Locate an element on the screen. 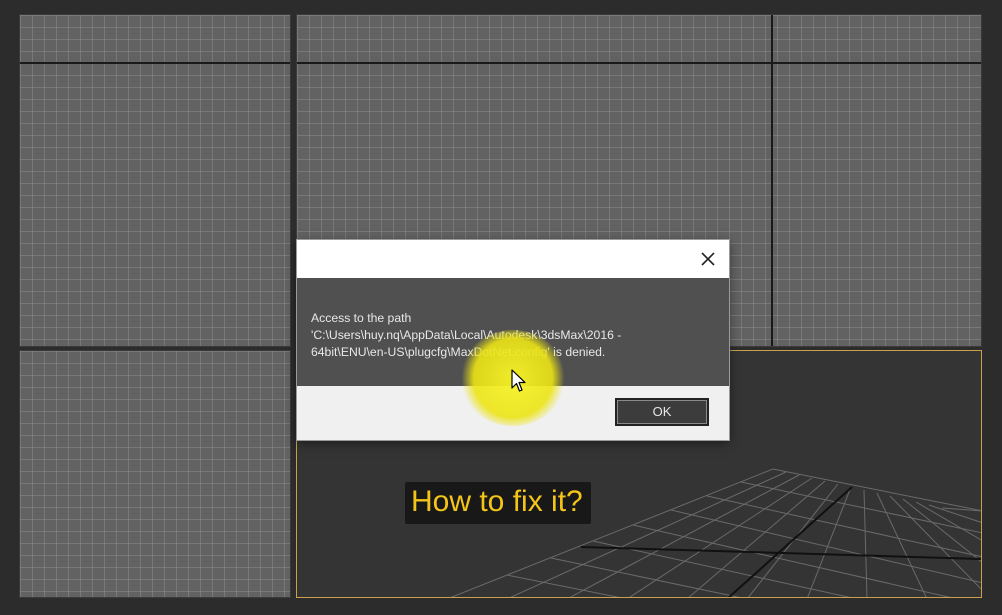  ok-button: OK is located at coordinates (662, 412).